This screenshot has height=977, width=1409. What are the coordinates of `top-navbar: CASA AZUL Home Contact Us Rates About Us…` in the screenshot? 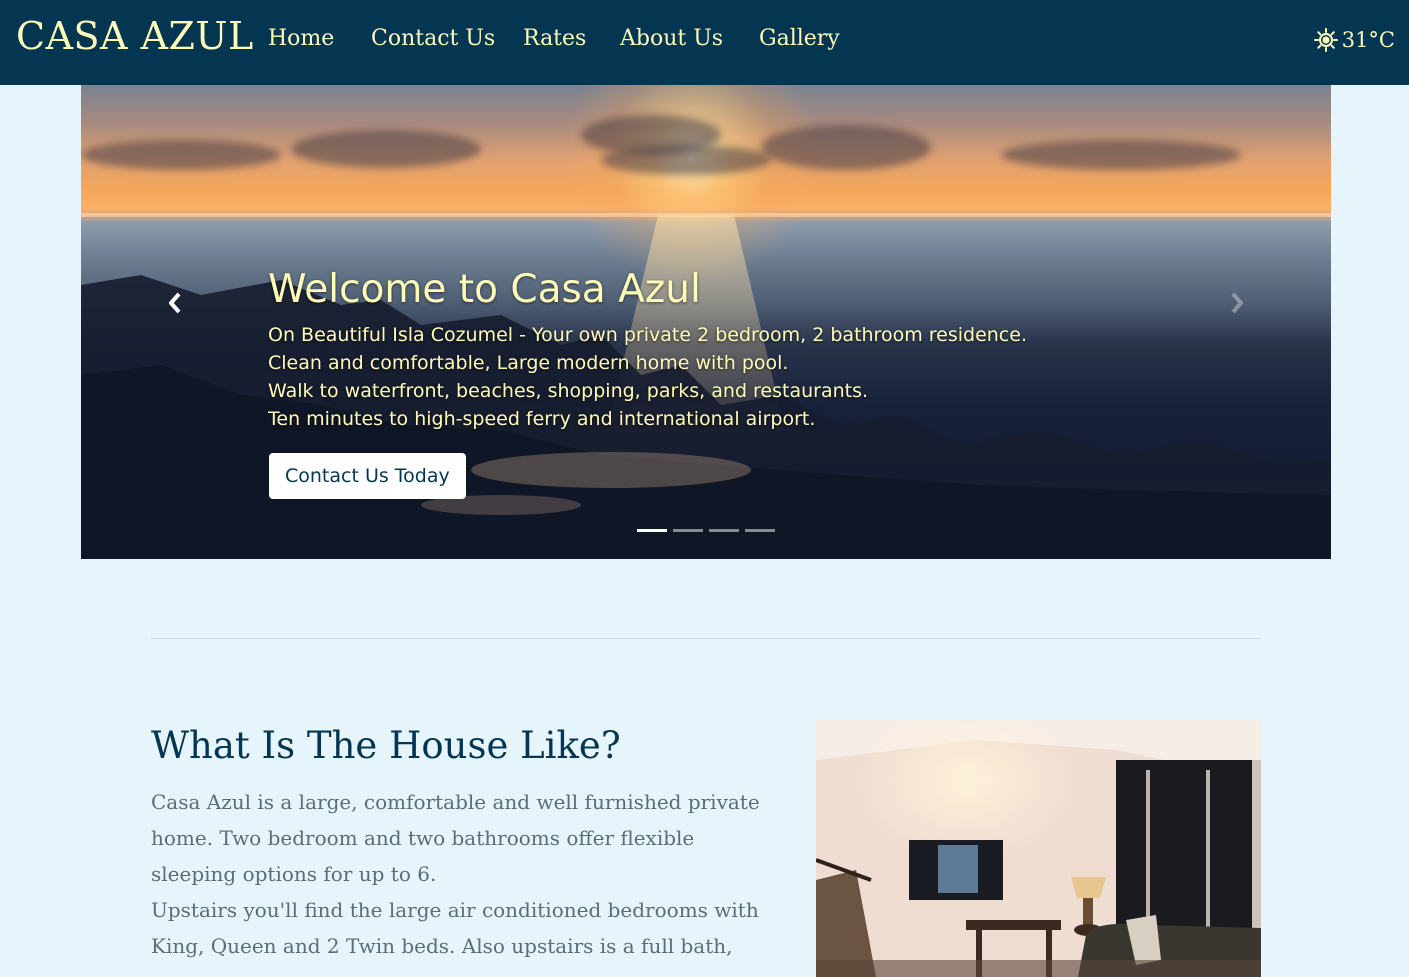 It's located at (704, 42).